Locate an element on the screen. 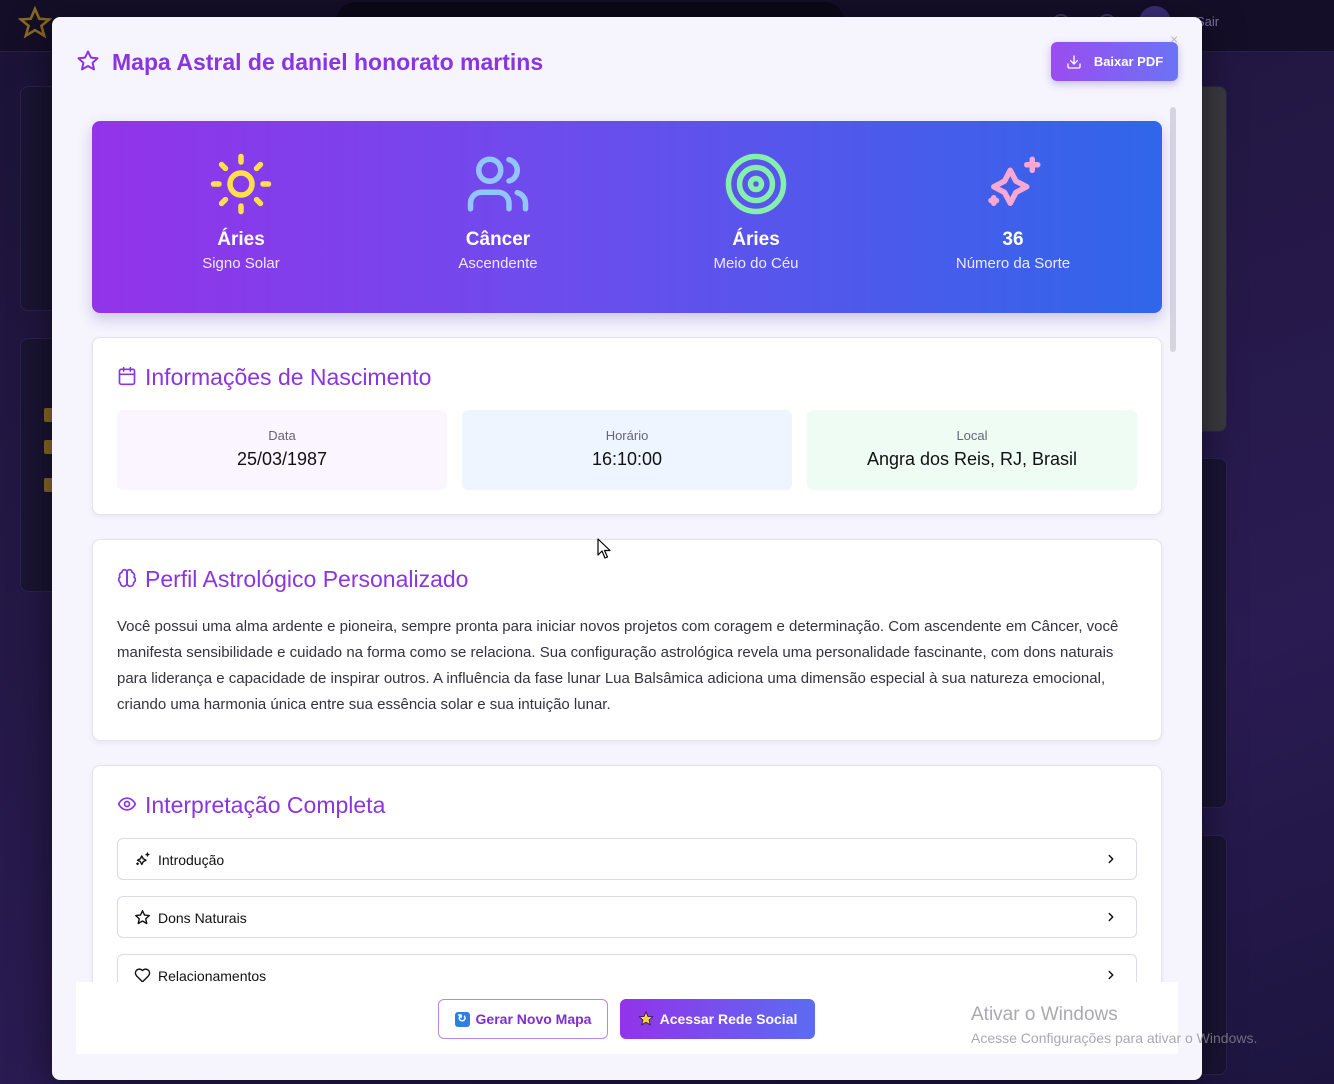  brain-icon is located at coordinates (127, 578).